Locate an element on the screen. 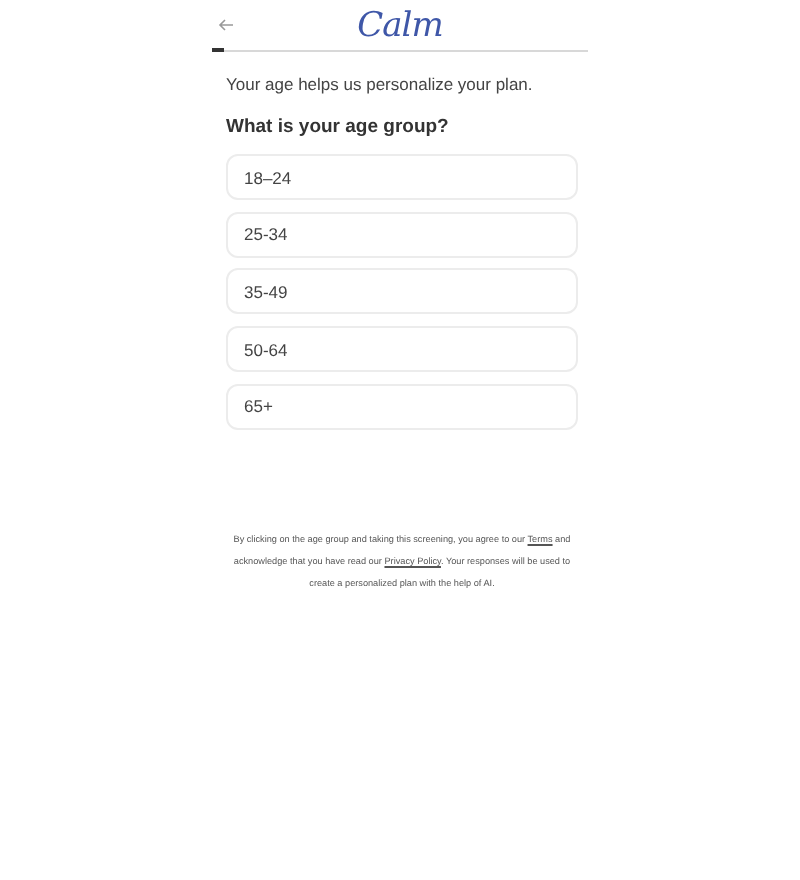 The image size is (800, 880). intro-text: Your age helps us personalize your plan. is located at coordinates (380, 84).